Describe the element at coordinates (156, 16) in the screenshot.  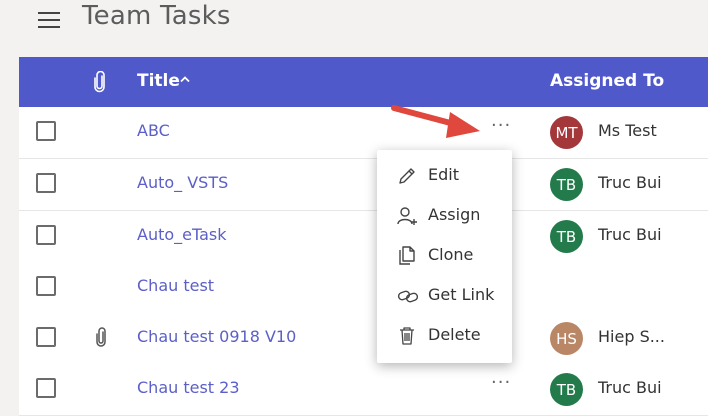
I see `page-title: Team Tasks` at that location.